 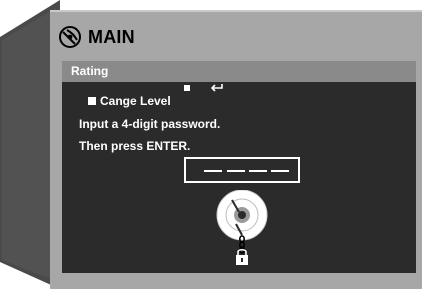 I want to click on return-arrow-icon, so click(x=216, y=88).